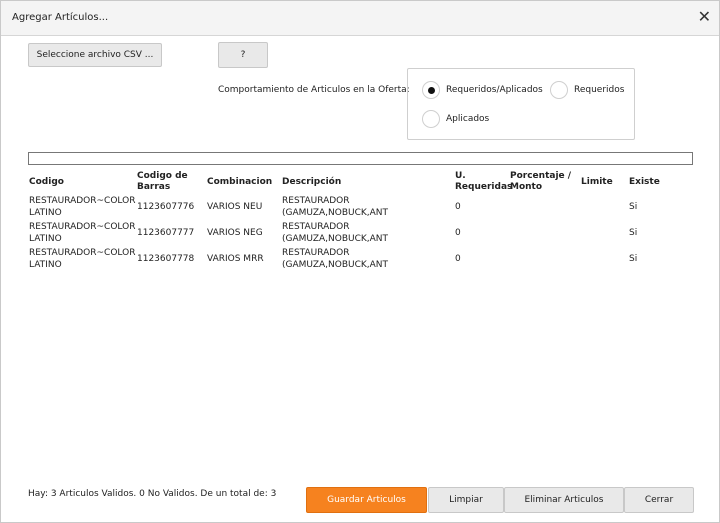 The image size is (720, 523). What do you see at coordinates (599, 90) in the screenshot?
I see `radio-label: Requeridos` at bounding box center [599, 90].